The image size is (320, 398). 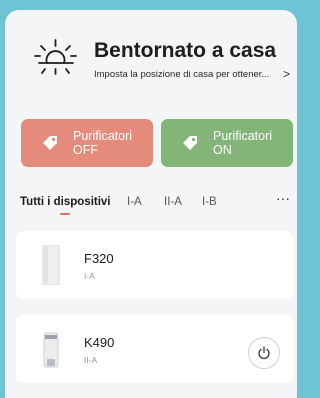 I want to click on device-name: F320, so click(x=99, y=258).